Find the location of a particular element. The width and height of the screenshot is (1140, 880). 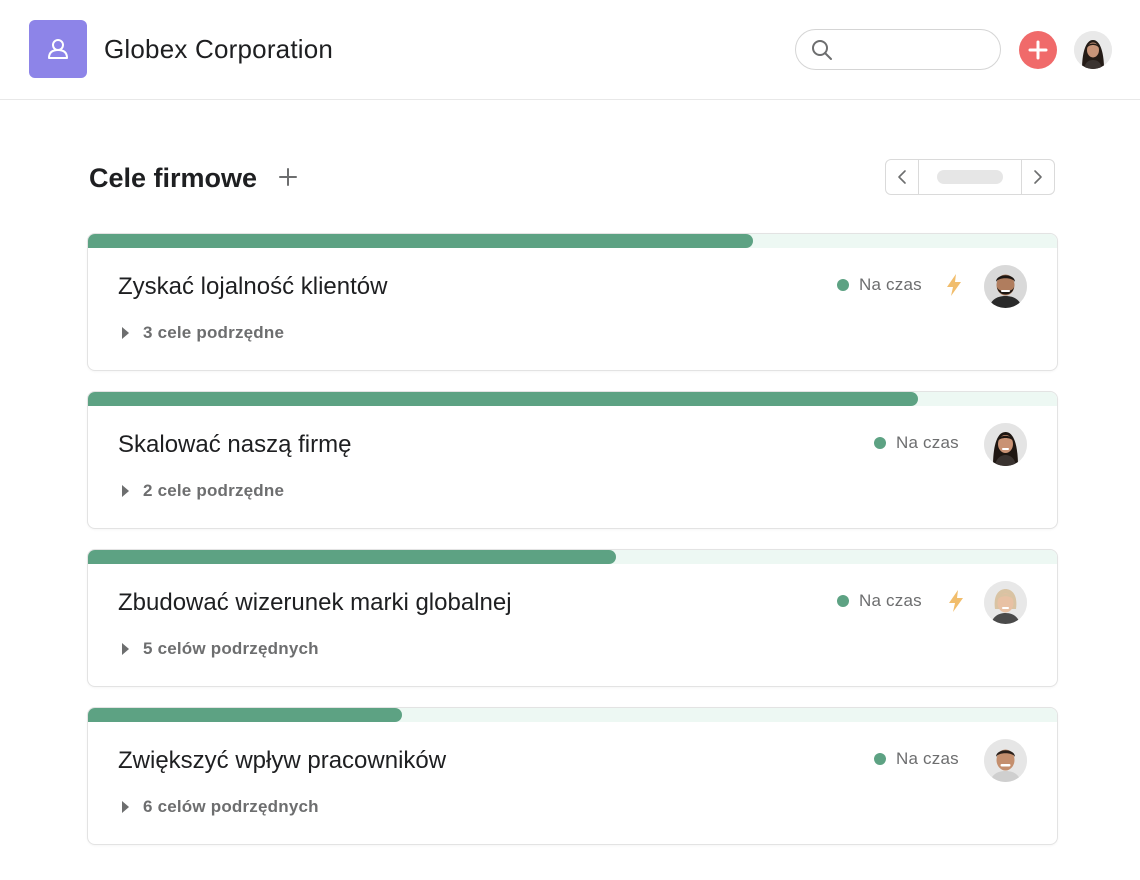

subgoals-toggle: 2 cele podrzędne is located at coordinates (201, 491).